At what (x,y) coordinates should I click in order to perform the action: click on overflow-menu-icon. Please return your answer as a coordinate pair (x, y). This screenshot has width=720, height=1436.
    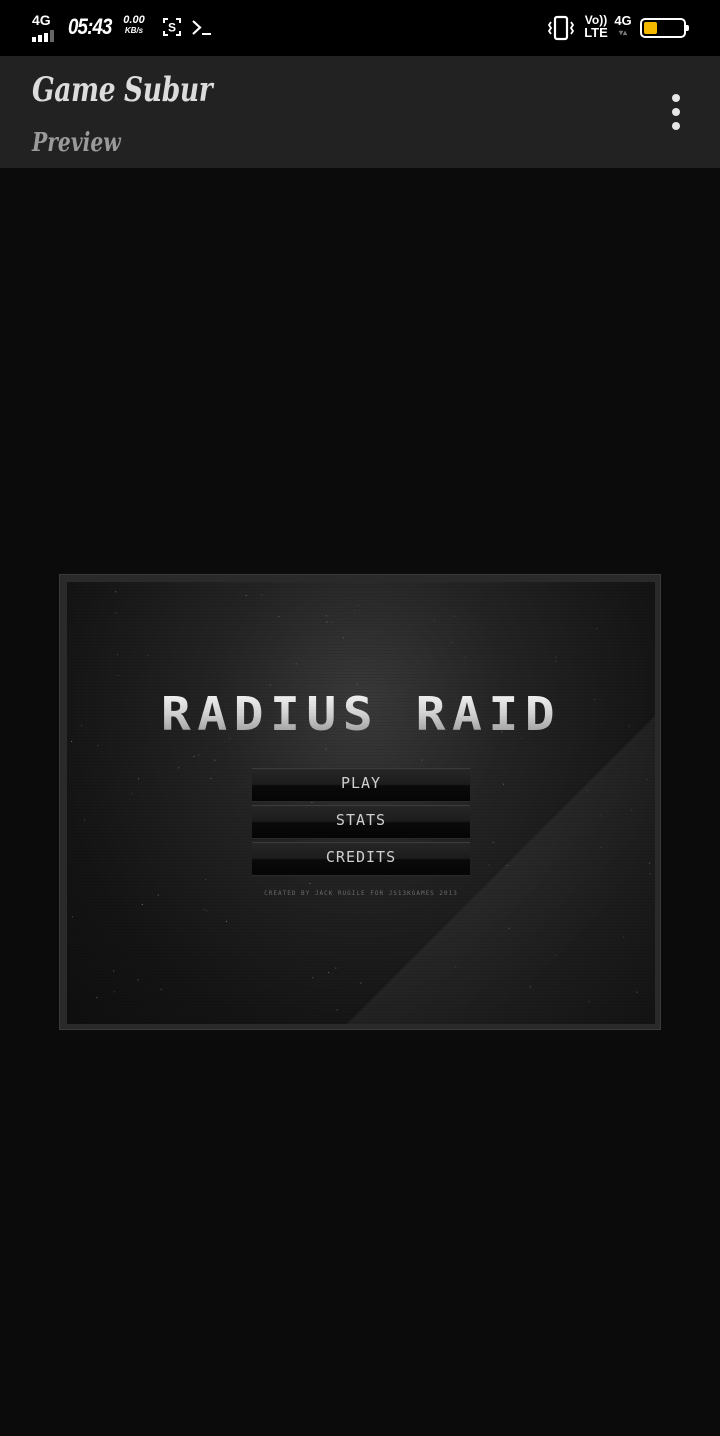
    Looking at the image, I should click on (676, 112).